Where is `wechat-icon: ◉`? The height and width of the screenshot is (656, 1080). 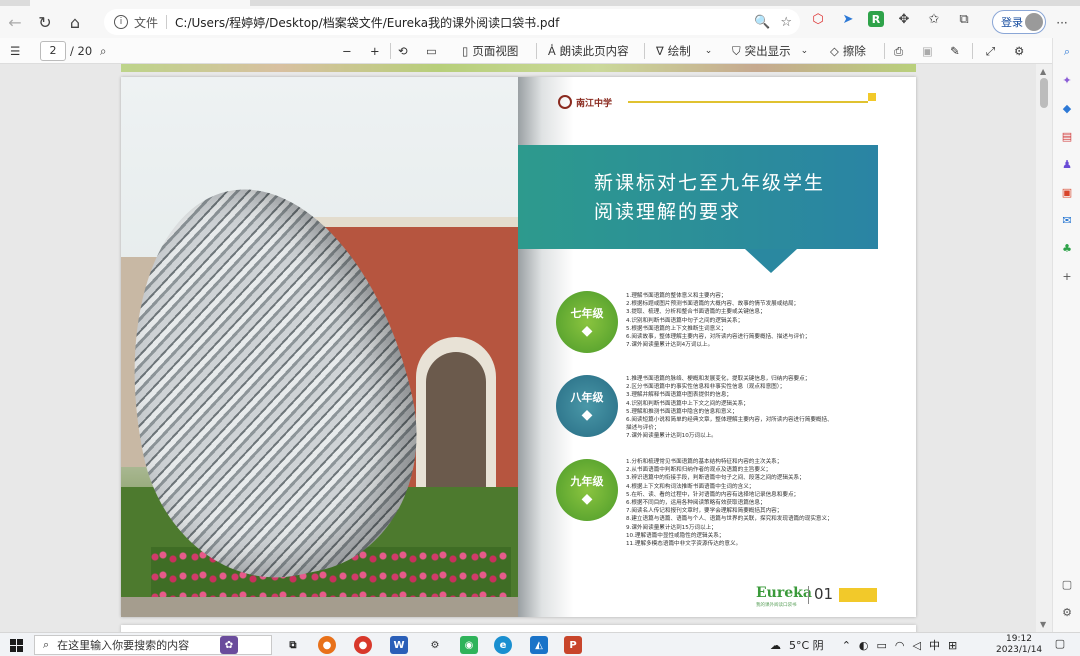
wechat-icon: ◉ is located at coordinates (469, 645).